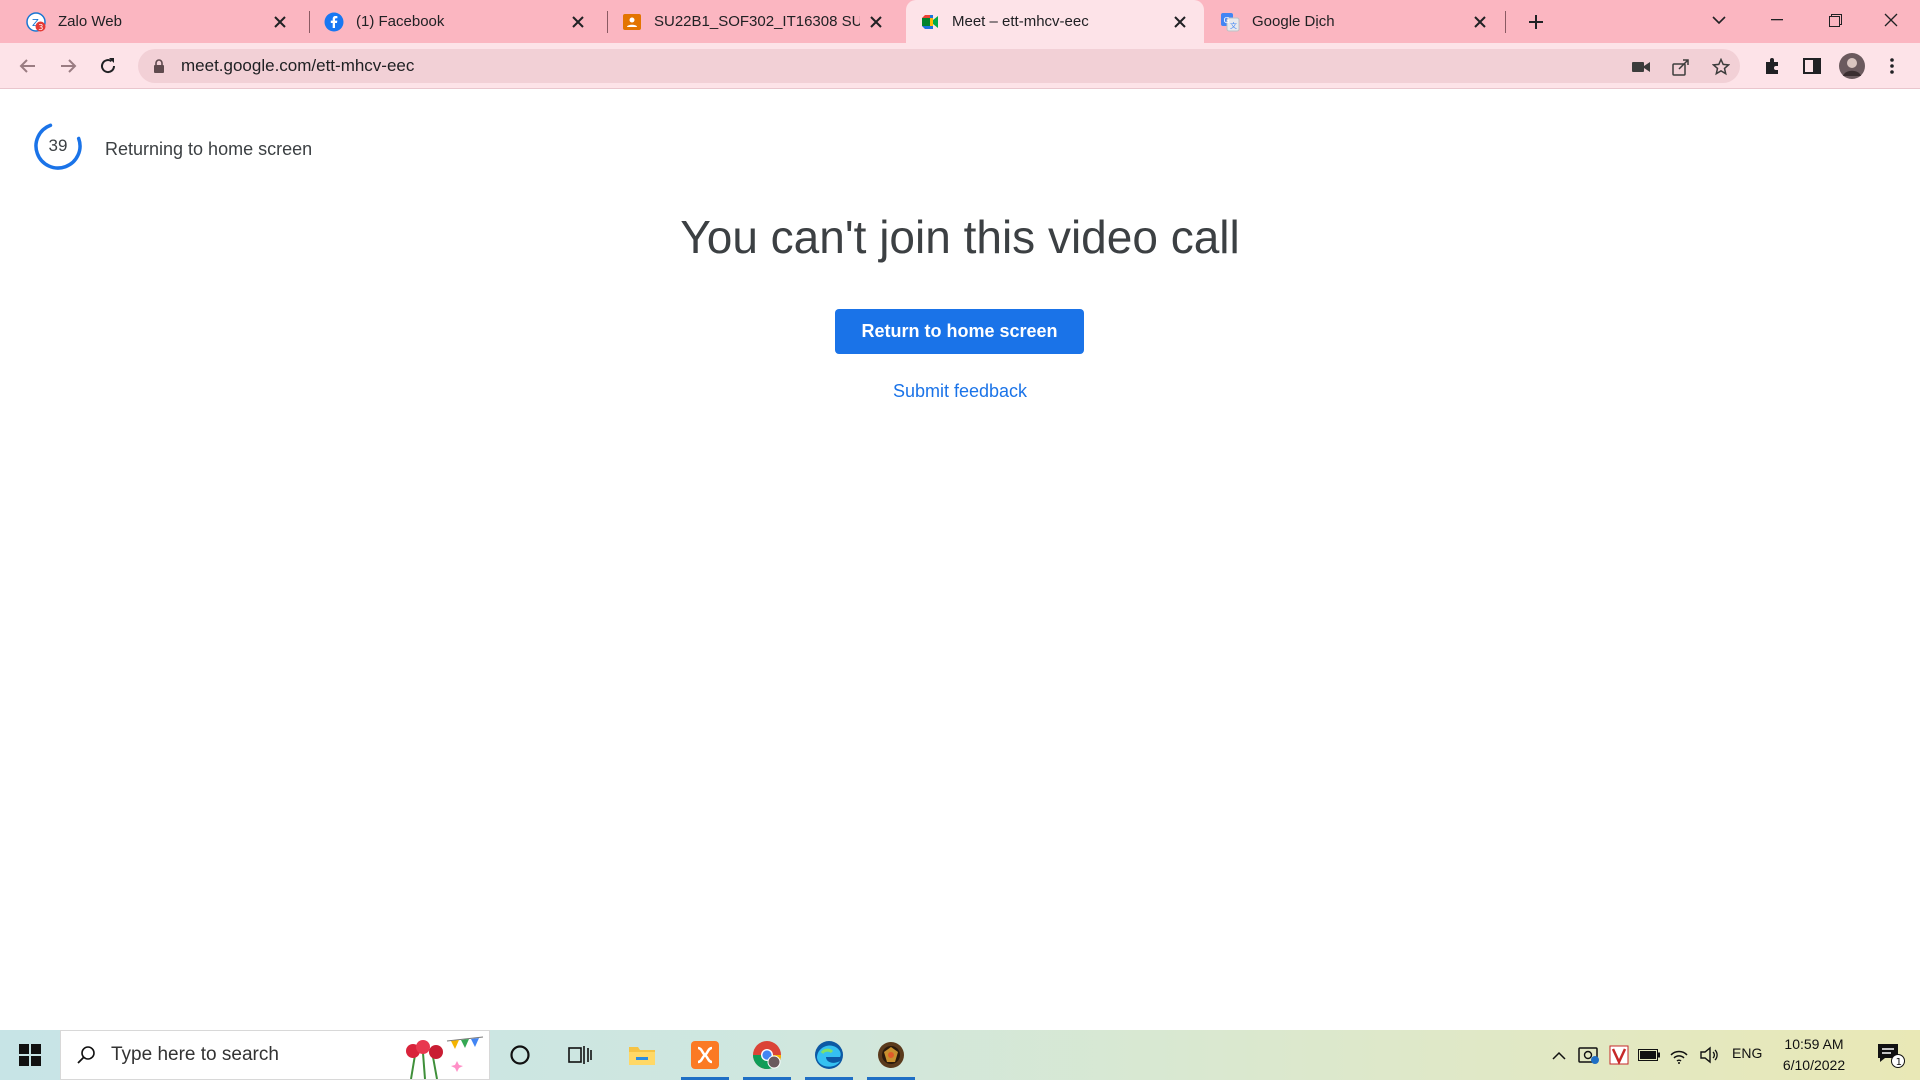 This screenshot has width=1920, height=1084. I want to click on search-highlight-flowers-icon, so click(439, 1056).